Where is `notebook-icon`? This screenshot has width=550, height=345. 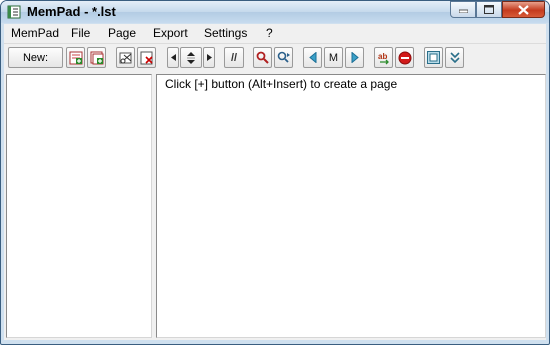
notebook-icon is located at coordinates (14, 12).